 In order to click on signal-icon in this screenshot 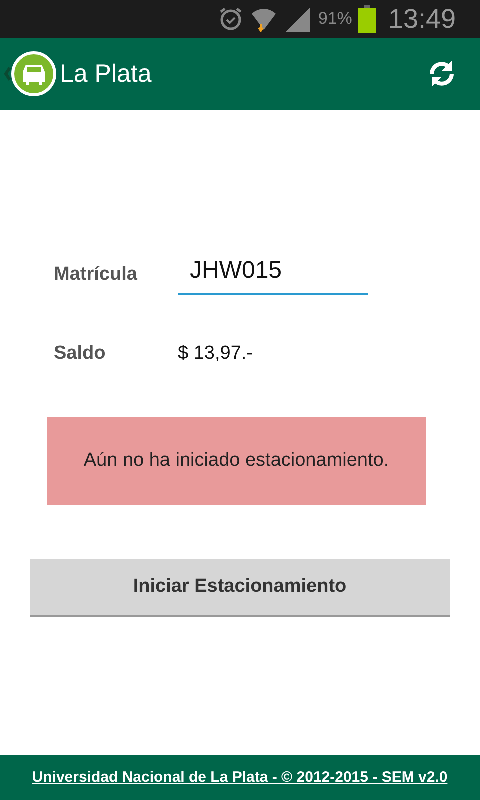, I will do `click(298, 19)`.